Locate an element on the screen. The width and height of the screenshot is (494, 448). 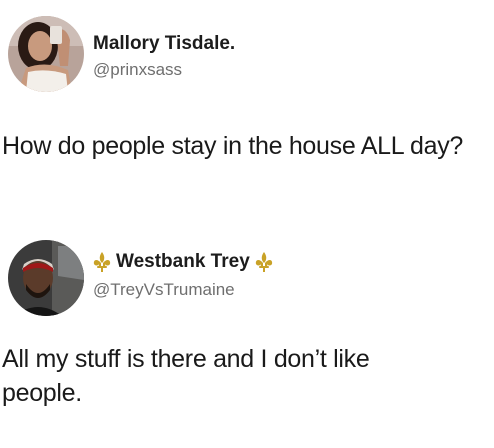
user-handle: @TreyVsTrumaine is located at coordinates (164, 290).